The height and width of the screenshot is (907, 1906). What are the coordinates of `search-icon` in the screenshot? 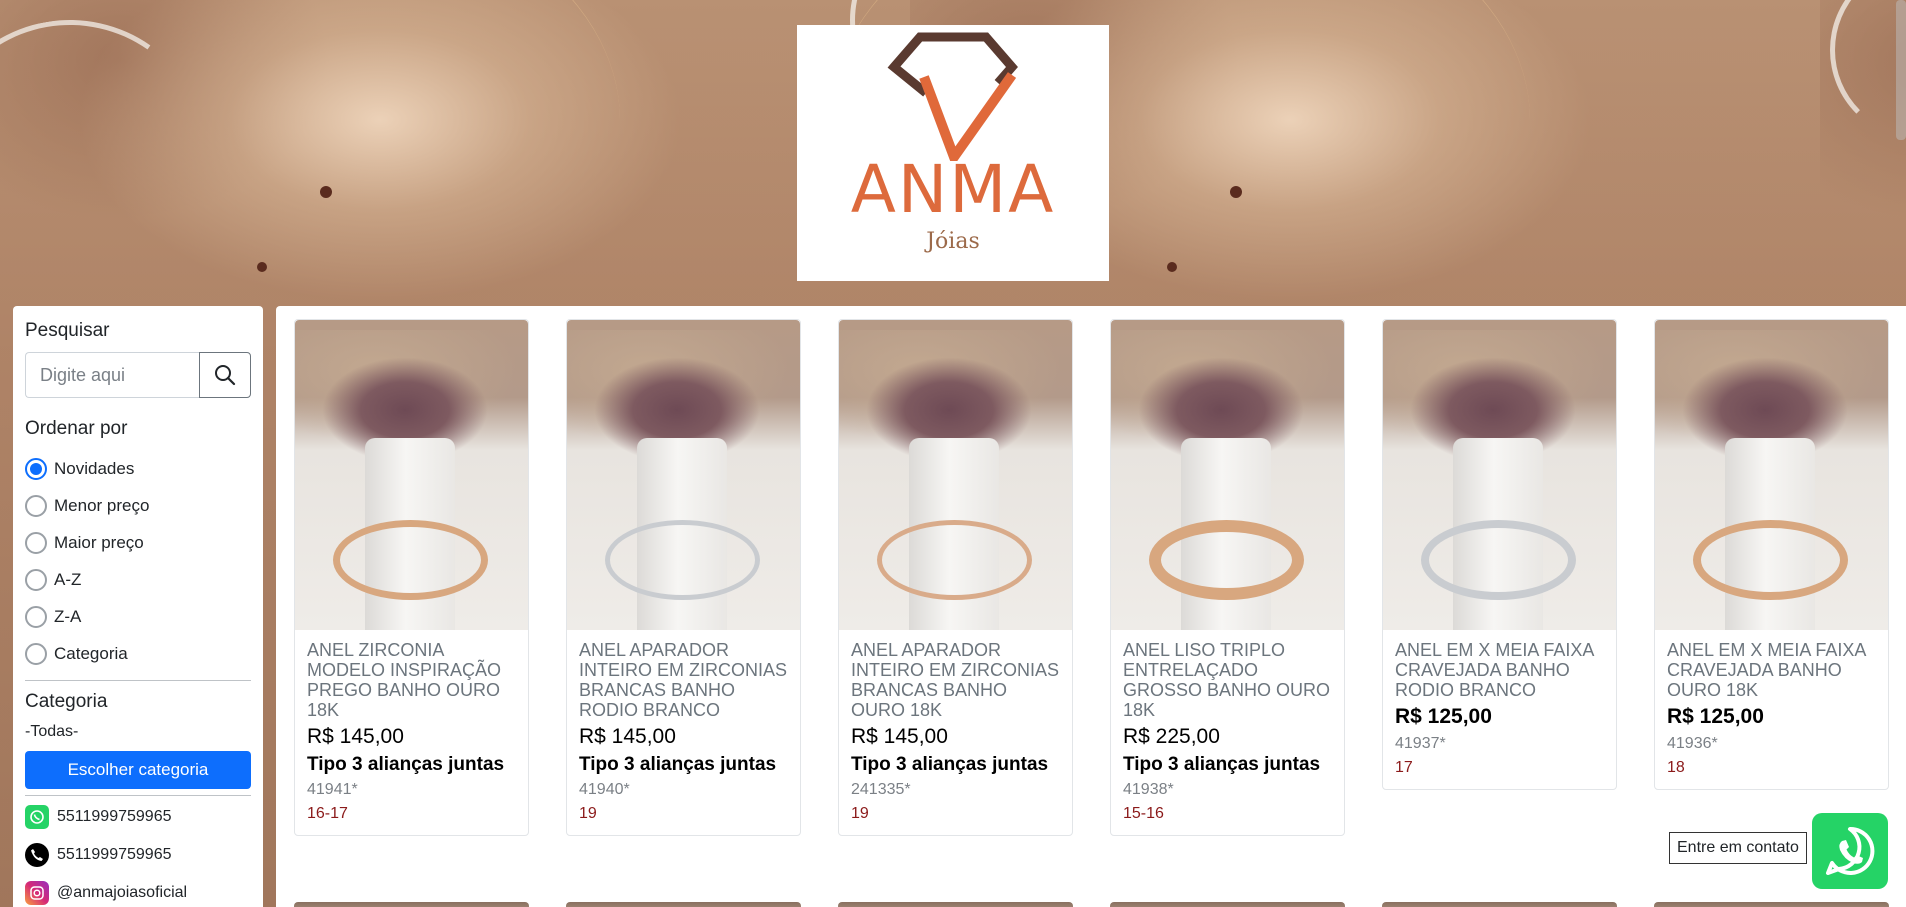 It's located at (225, 375).